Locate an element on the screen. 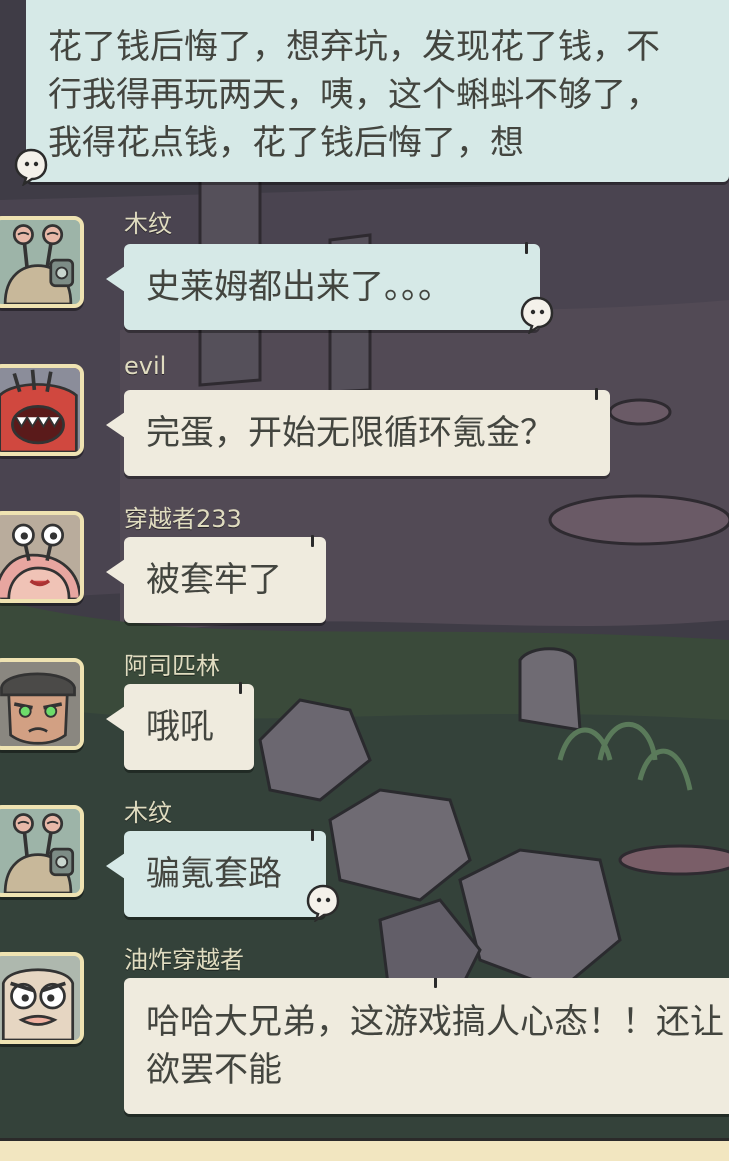  red-monster-avatar is located at coordinates (40, 410).